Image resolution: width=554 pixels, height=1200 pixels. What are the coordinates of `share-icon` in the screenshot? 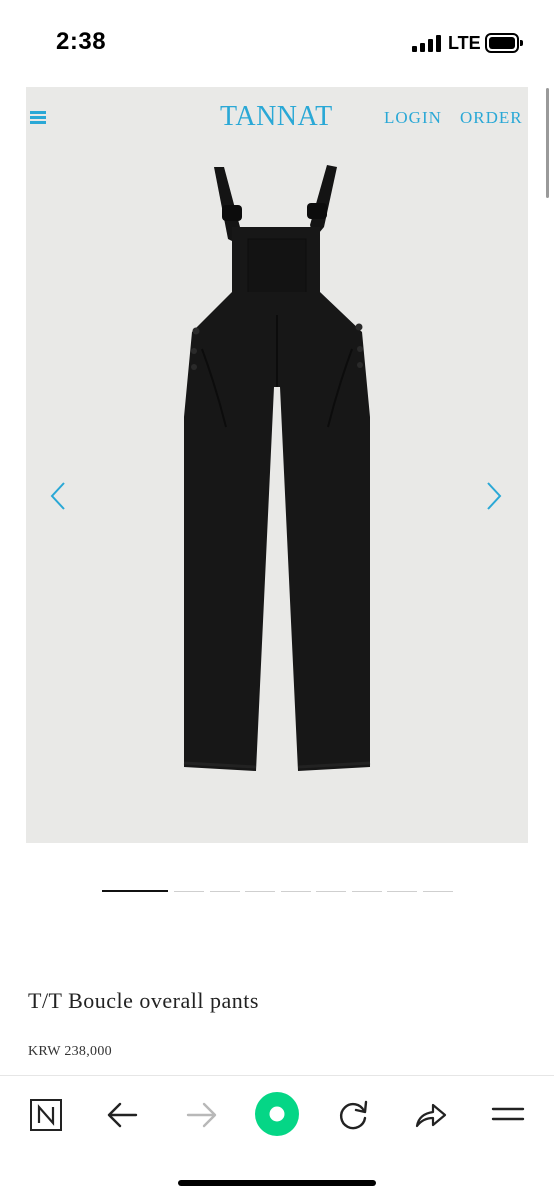 It's located at (430, 1115).